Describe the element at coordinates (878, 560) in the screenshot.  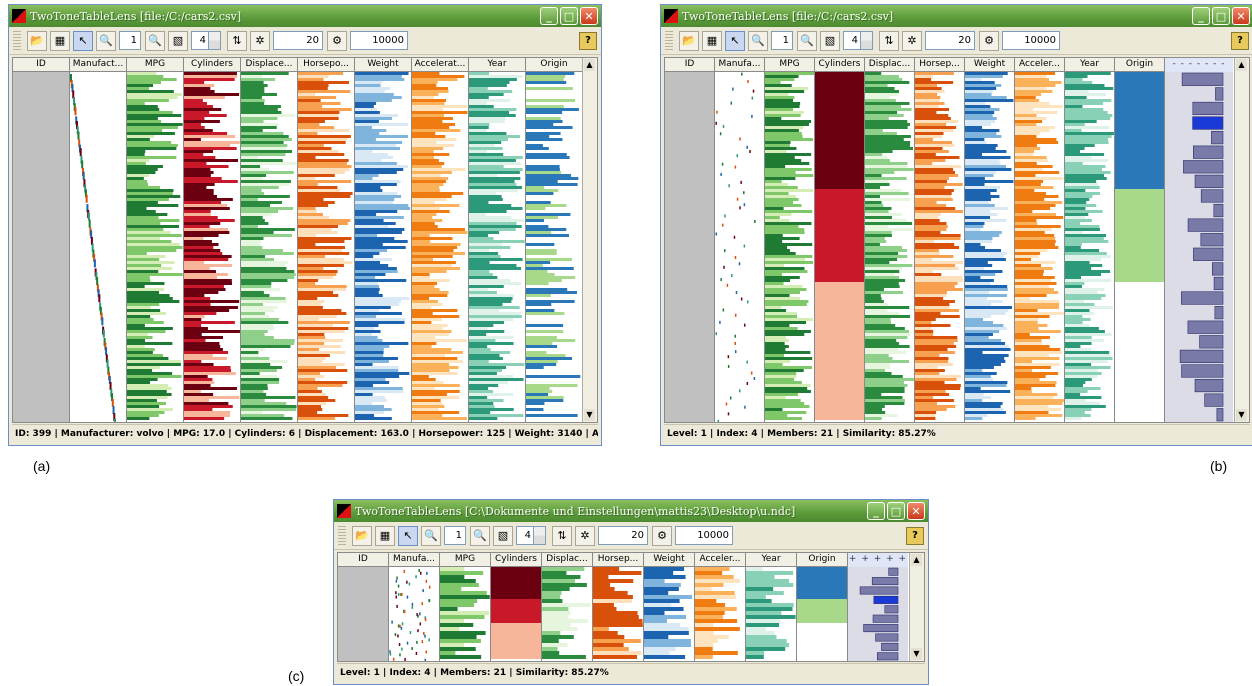
I see `histogram-header: + + + + + + +` at that location.